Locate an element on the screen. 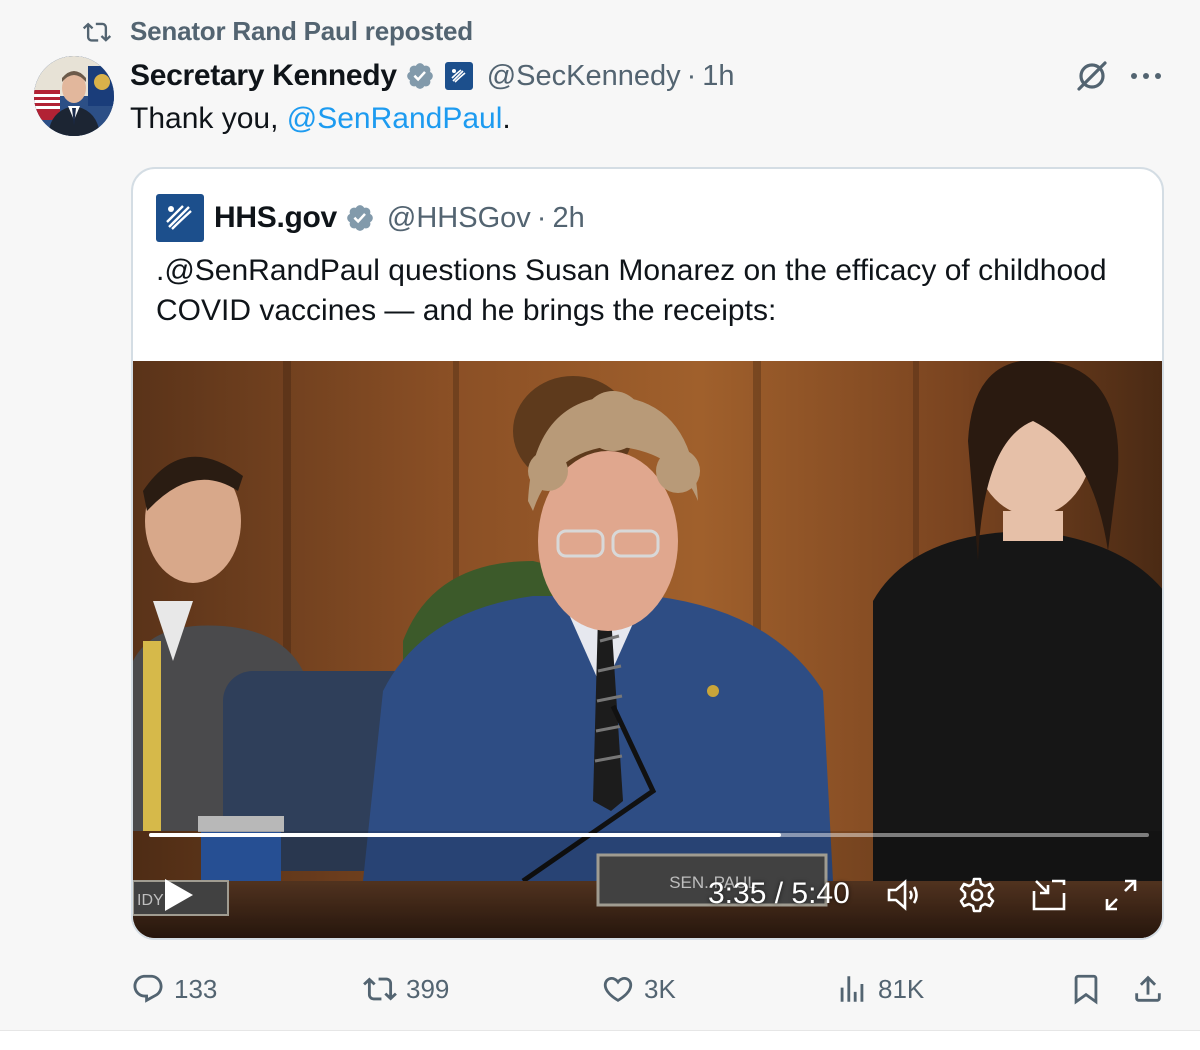 This screenshot has width=1200, height=1050. video-controls: 3:35 / 5:40 is located at coordinates (647, 891).